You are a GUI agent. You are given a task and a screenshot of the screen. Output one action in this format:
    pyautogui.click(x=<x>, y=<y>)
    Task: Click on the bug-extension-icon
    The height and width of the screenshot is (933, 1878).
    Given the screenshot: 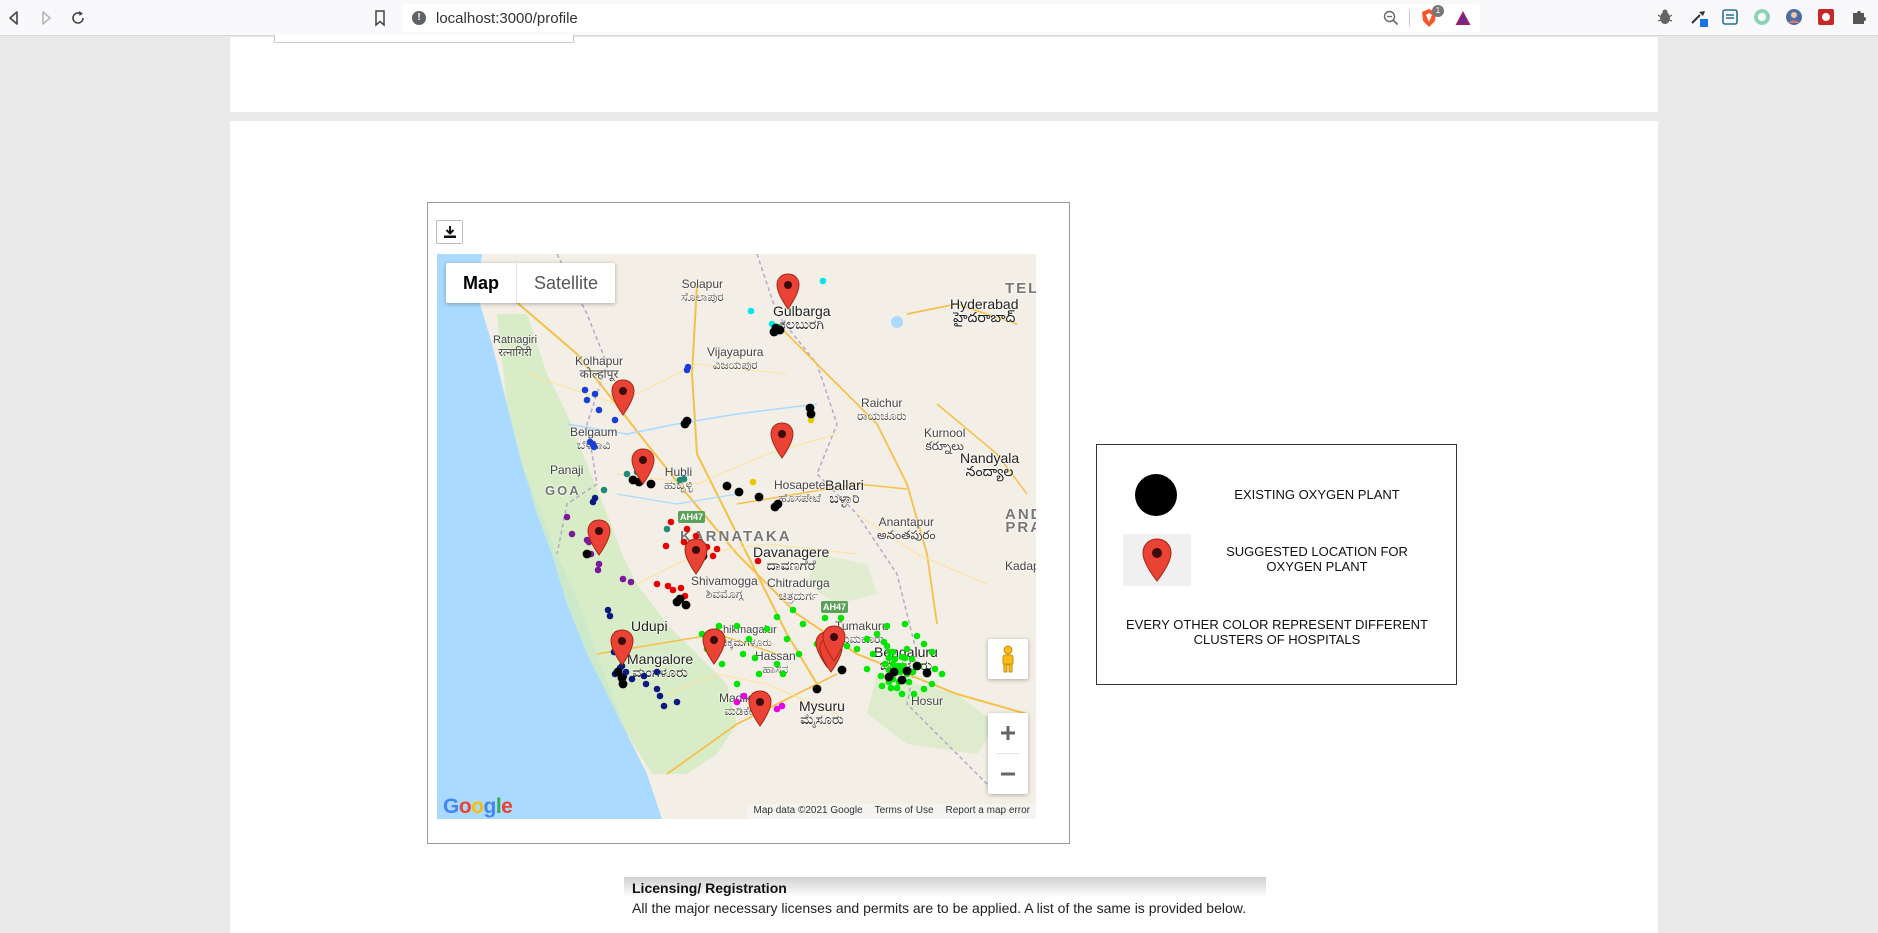 What is the action you would take?
    pyautogui.click(x=1665, y=17)
    